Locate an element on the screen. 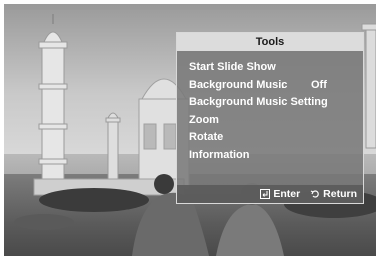  menu-item-label: Rotate is located at coordinates (206, 137).